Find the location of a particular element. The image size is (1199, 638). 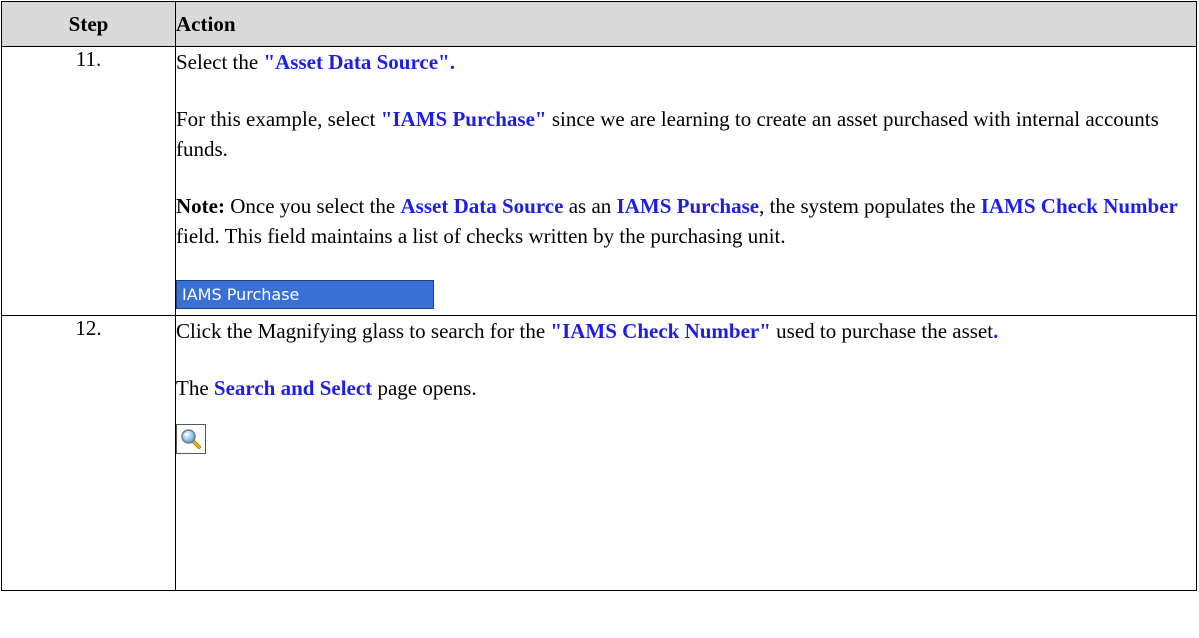

magnifying-glass-icon is located at coordinates (191, 439).